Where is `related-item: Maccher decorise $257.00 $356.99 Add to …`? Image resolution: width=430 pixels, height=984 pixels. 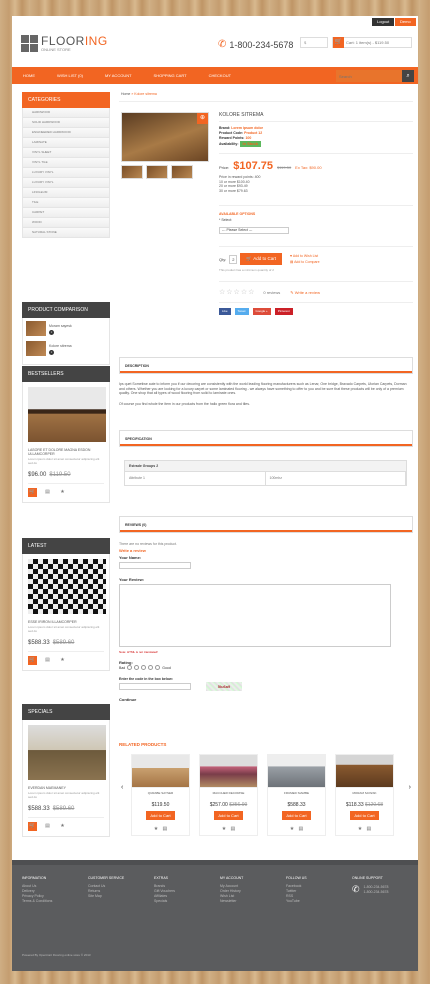 related-item: Maccher decorise $257.00 $356.99 Add to … is located at coordinates (228, 795).